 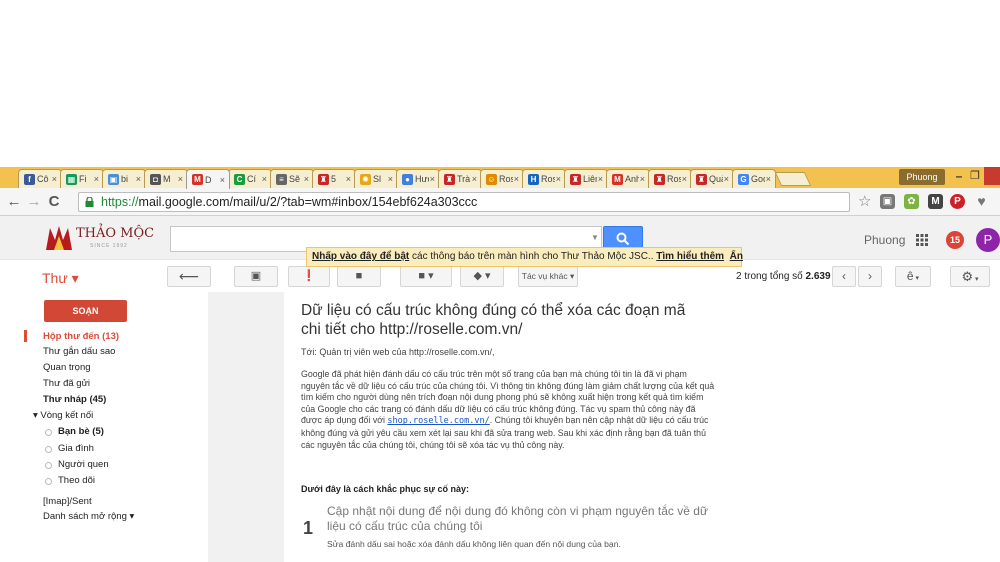 I want to click on pinterest-icon: P, so click(x=957, y=201).